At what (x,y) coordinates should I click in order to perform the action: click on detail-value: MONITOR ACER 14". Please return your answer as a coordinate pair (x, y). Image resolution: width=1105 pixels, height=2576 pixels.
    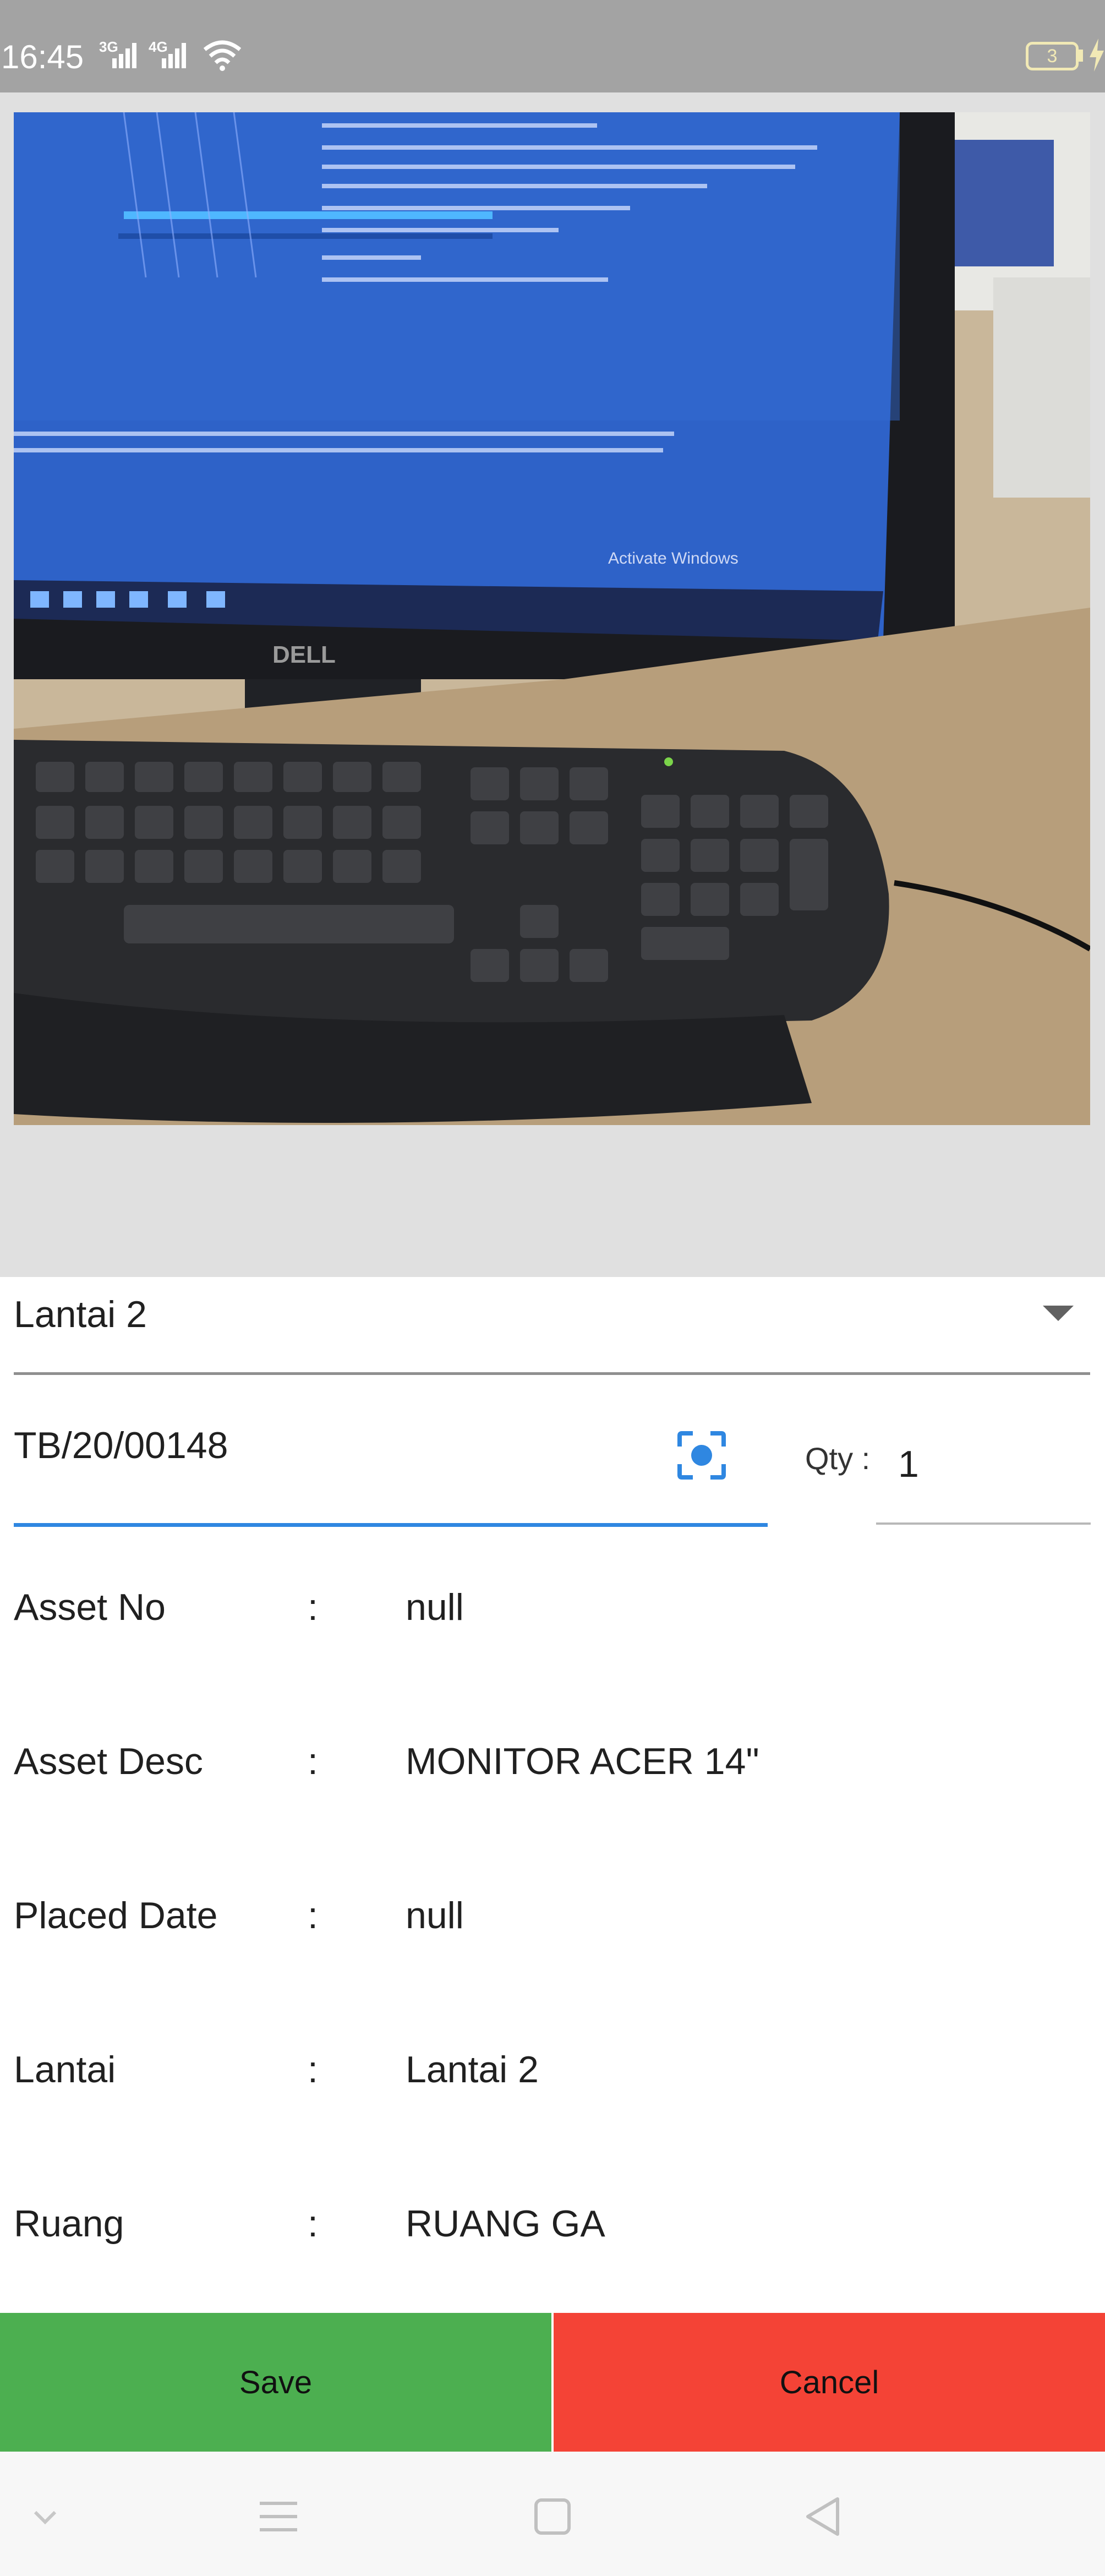
    Looking at the image, I should click on (582, 1761).